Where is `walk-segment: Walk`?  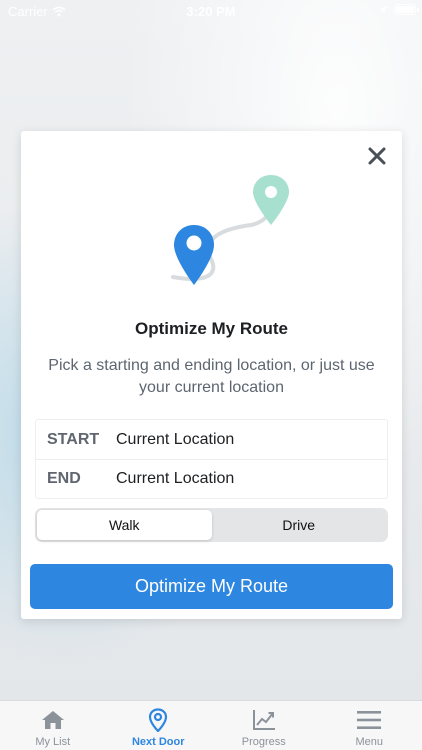
walk-segment: Walk is located at coordinates (124, 525).